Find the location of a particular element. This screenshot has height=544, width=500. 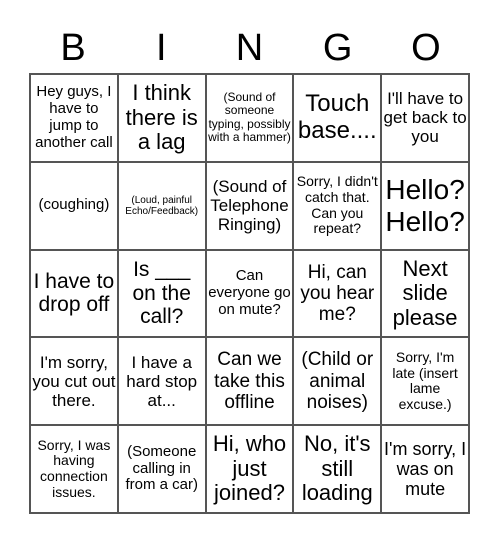

bingo-cell: (Sound of Telephone Ringing) is located at coordinates (249, 205).